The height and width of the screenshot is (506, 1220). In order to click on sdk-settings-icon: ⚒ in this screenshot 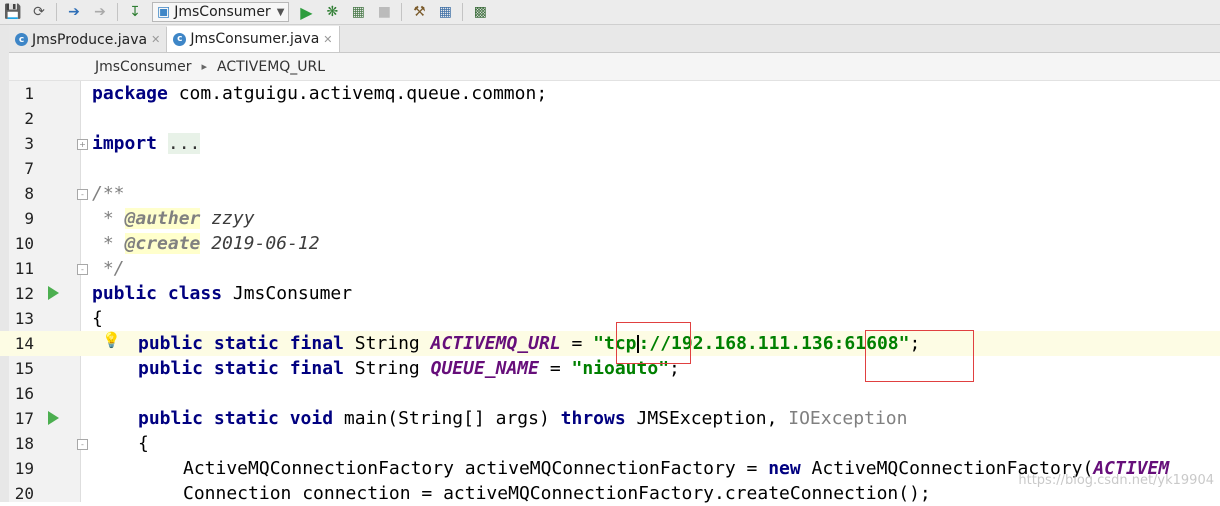, I will do `click(419, 12)`.